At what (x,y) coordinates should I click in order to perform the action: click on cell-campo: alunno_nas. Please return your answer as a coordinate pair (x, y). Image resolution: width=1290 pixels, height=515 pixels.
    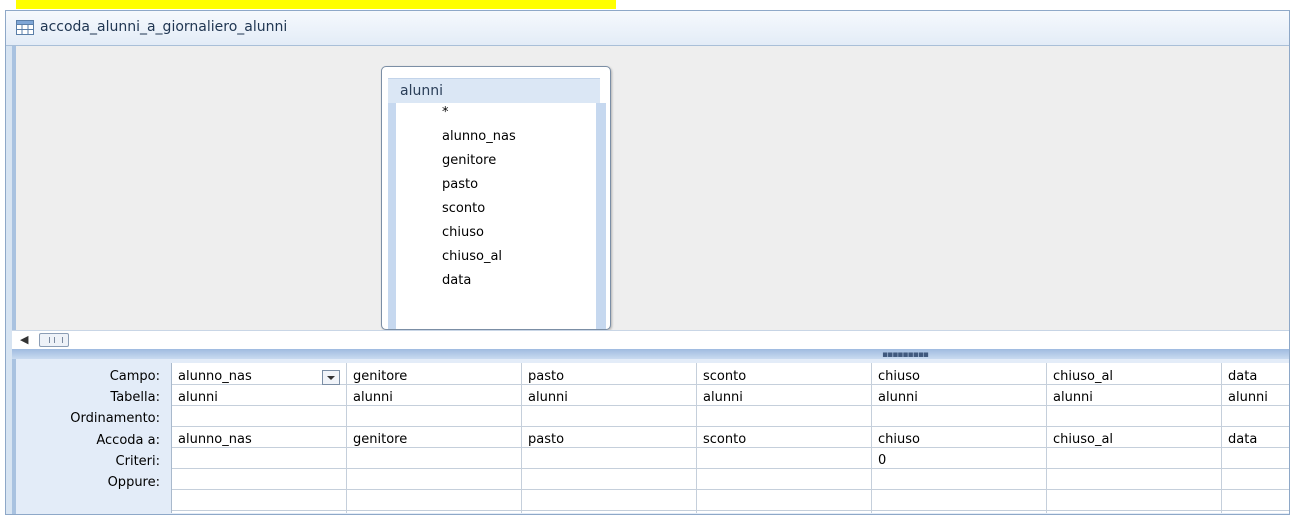
    Looking at the image, I should click on (215, 376).